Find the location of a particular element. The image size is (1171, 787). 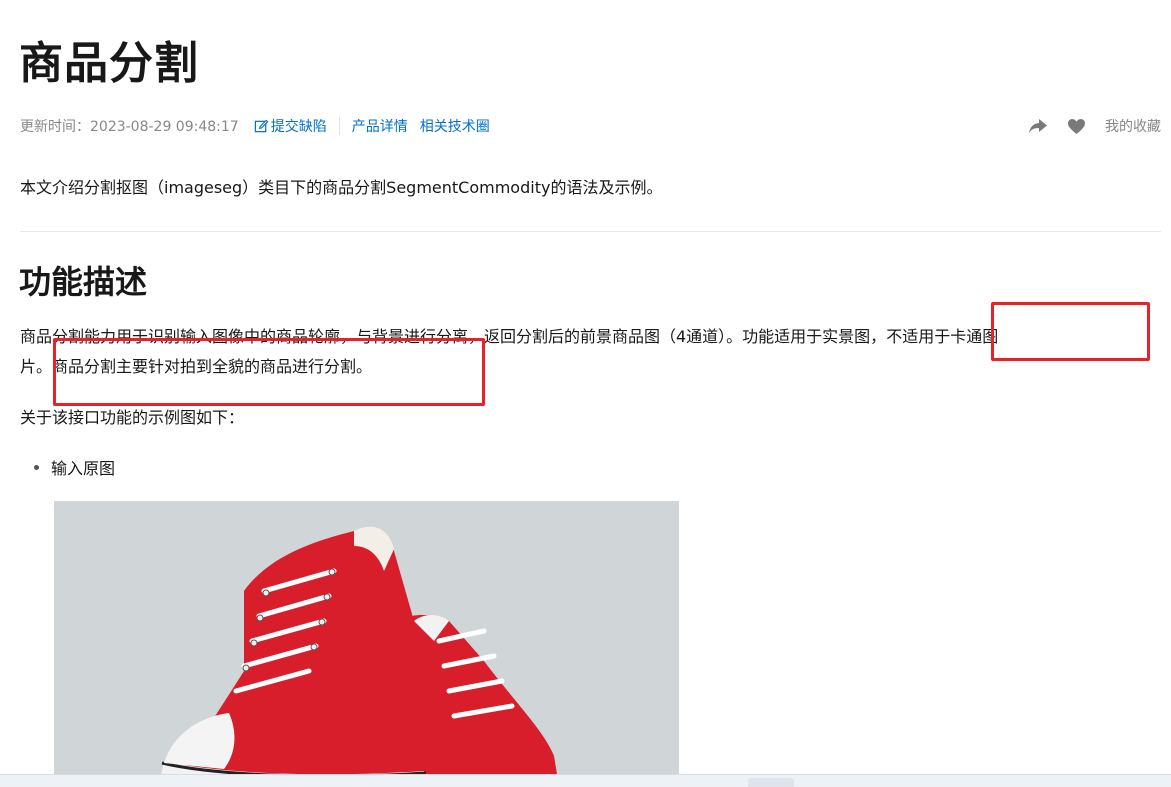

browser-bottom-bar is located at coordinates (585, 780).